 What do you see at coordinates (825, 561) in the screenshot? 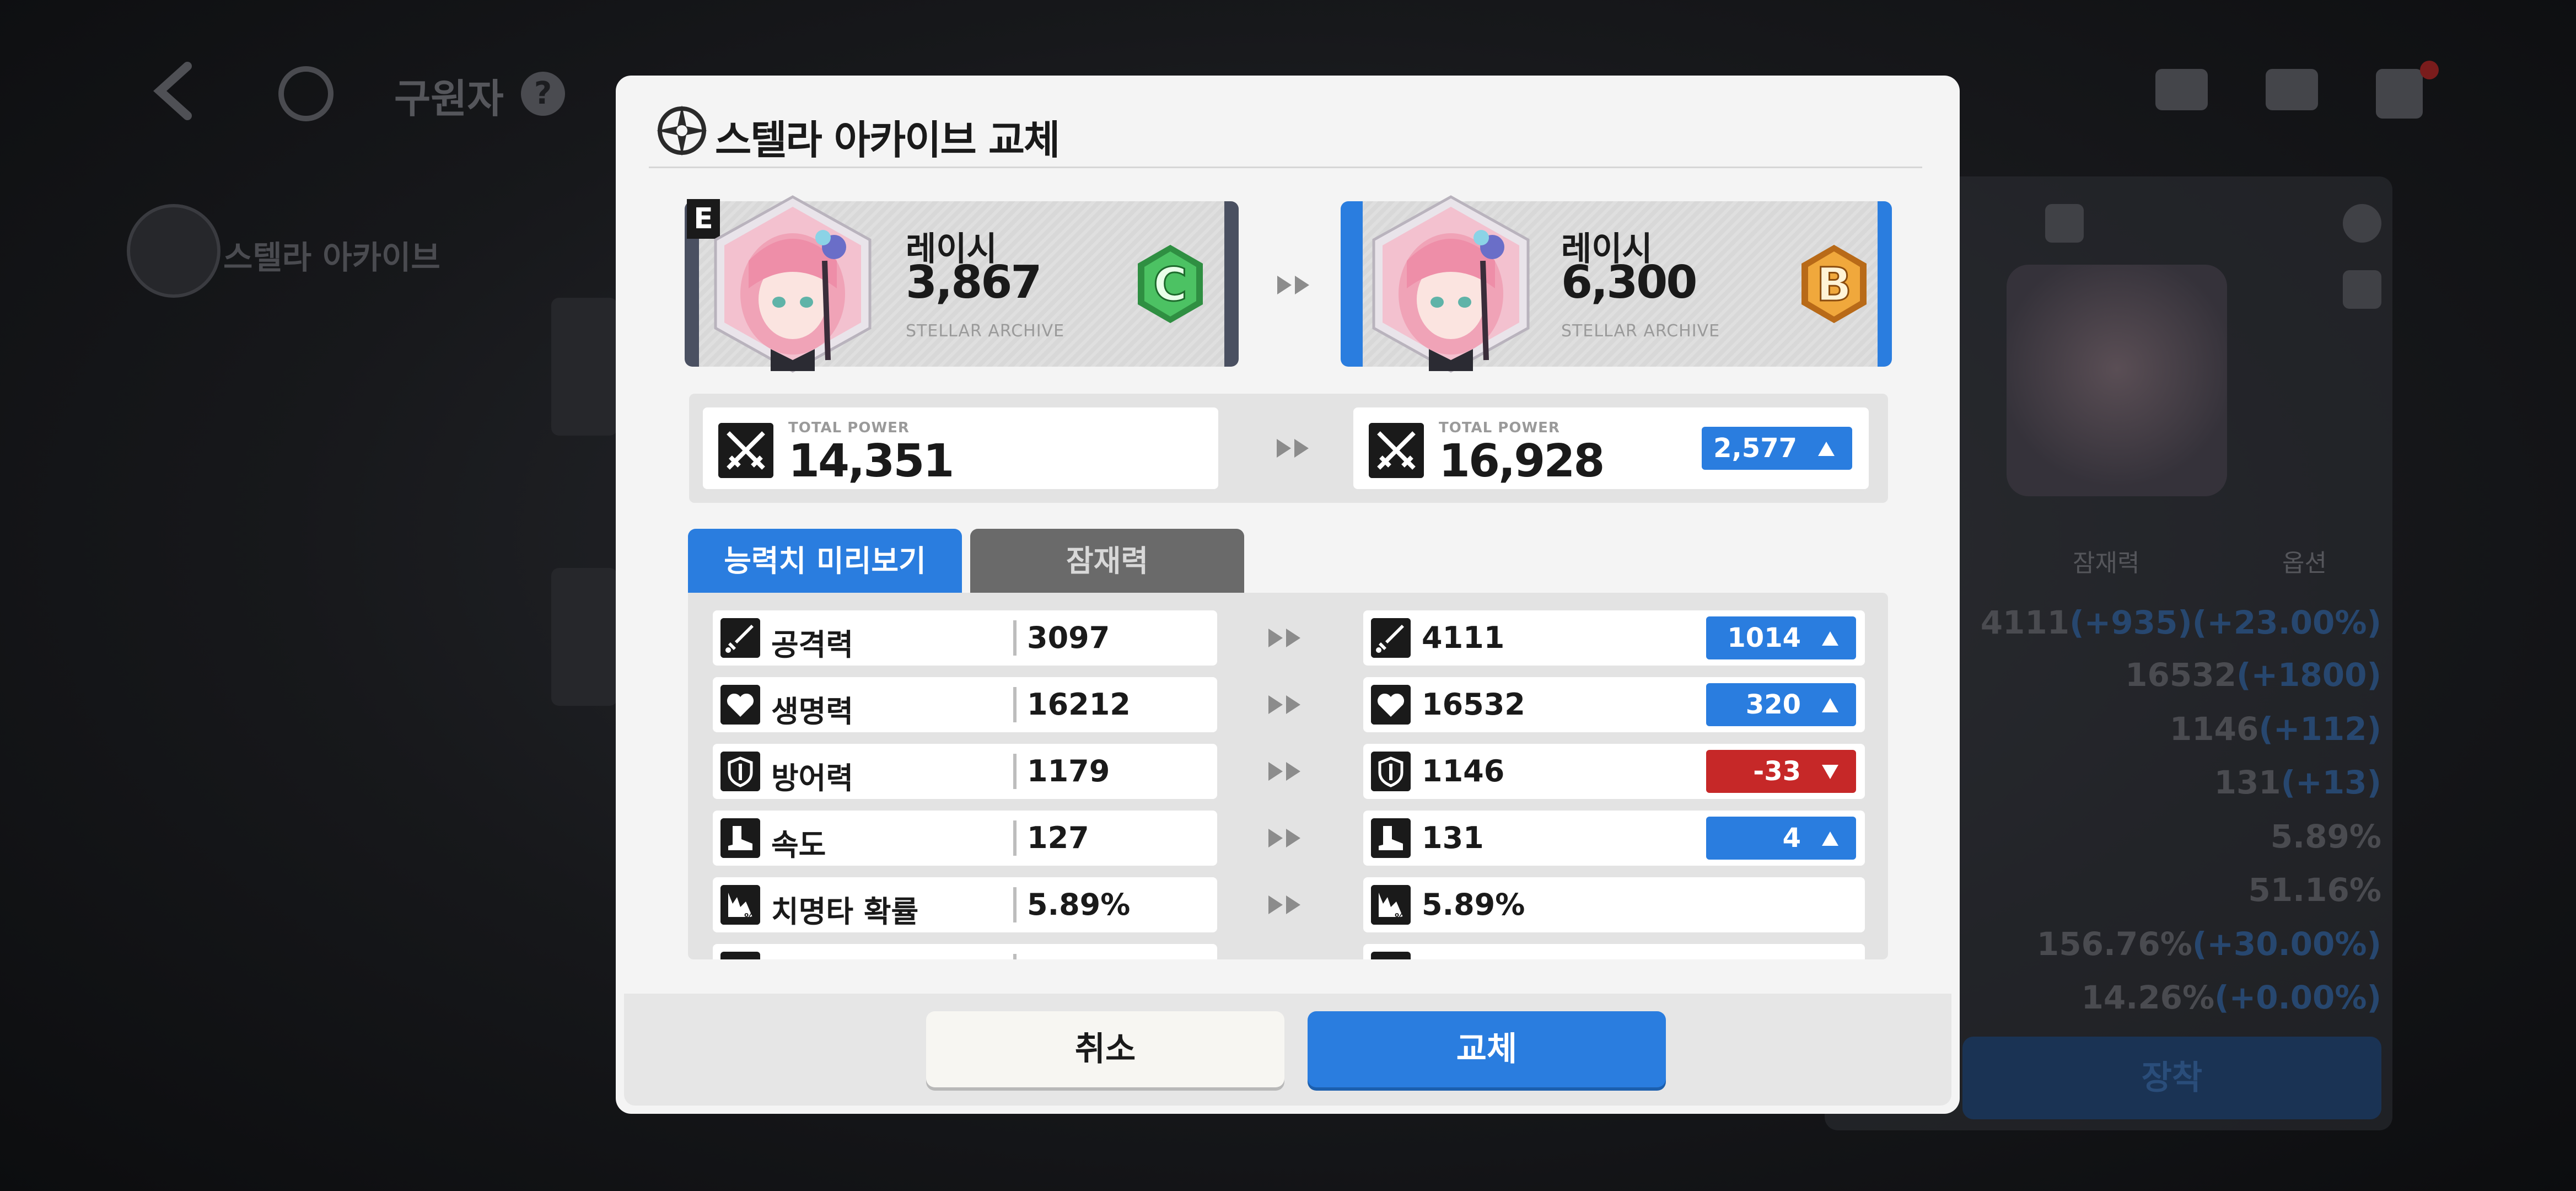
I see `tab-stat-preview: 능력치 미리보기` at bounding box center [825, 561].